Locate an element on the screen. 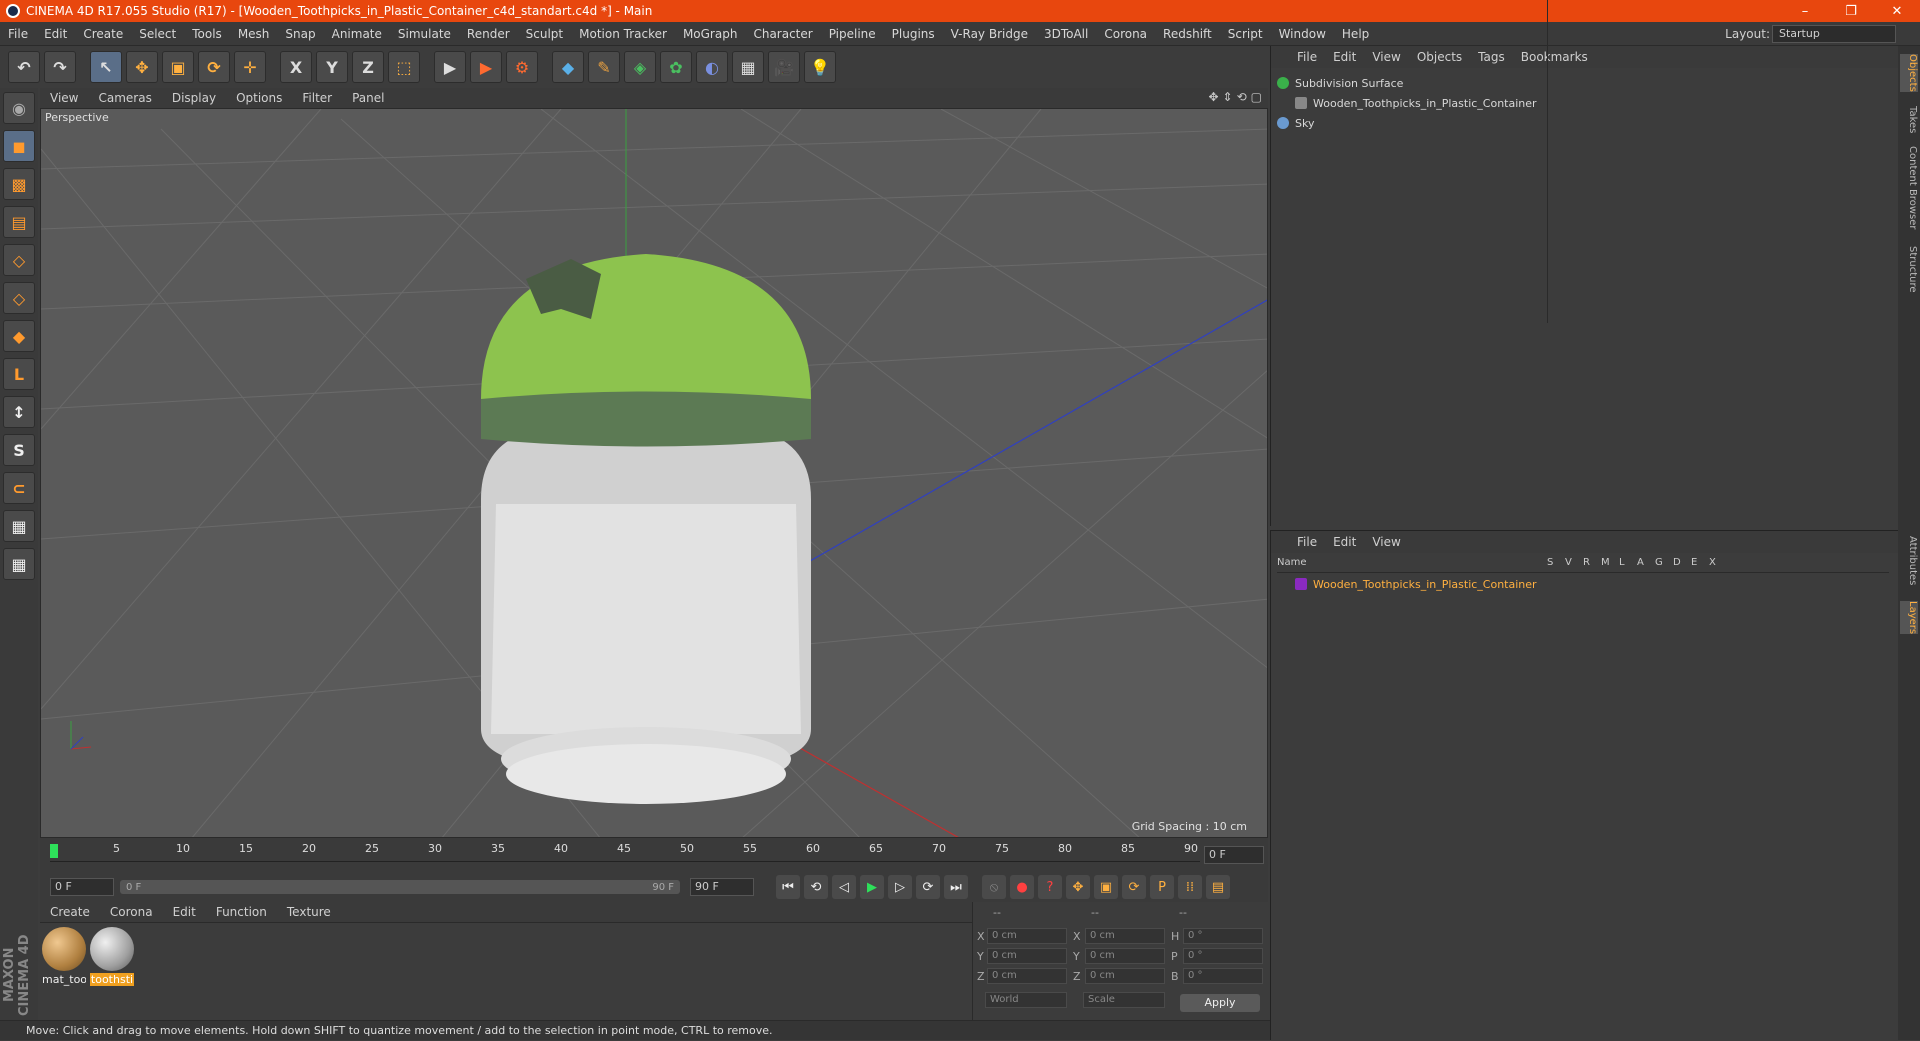 Image resolution: width=1920 pixels, height=1041 pixels. object-menu-objects: Objects is located at coordinates (1439, 57).